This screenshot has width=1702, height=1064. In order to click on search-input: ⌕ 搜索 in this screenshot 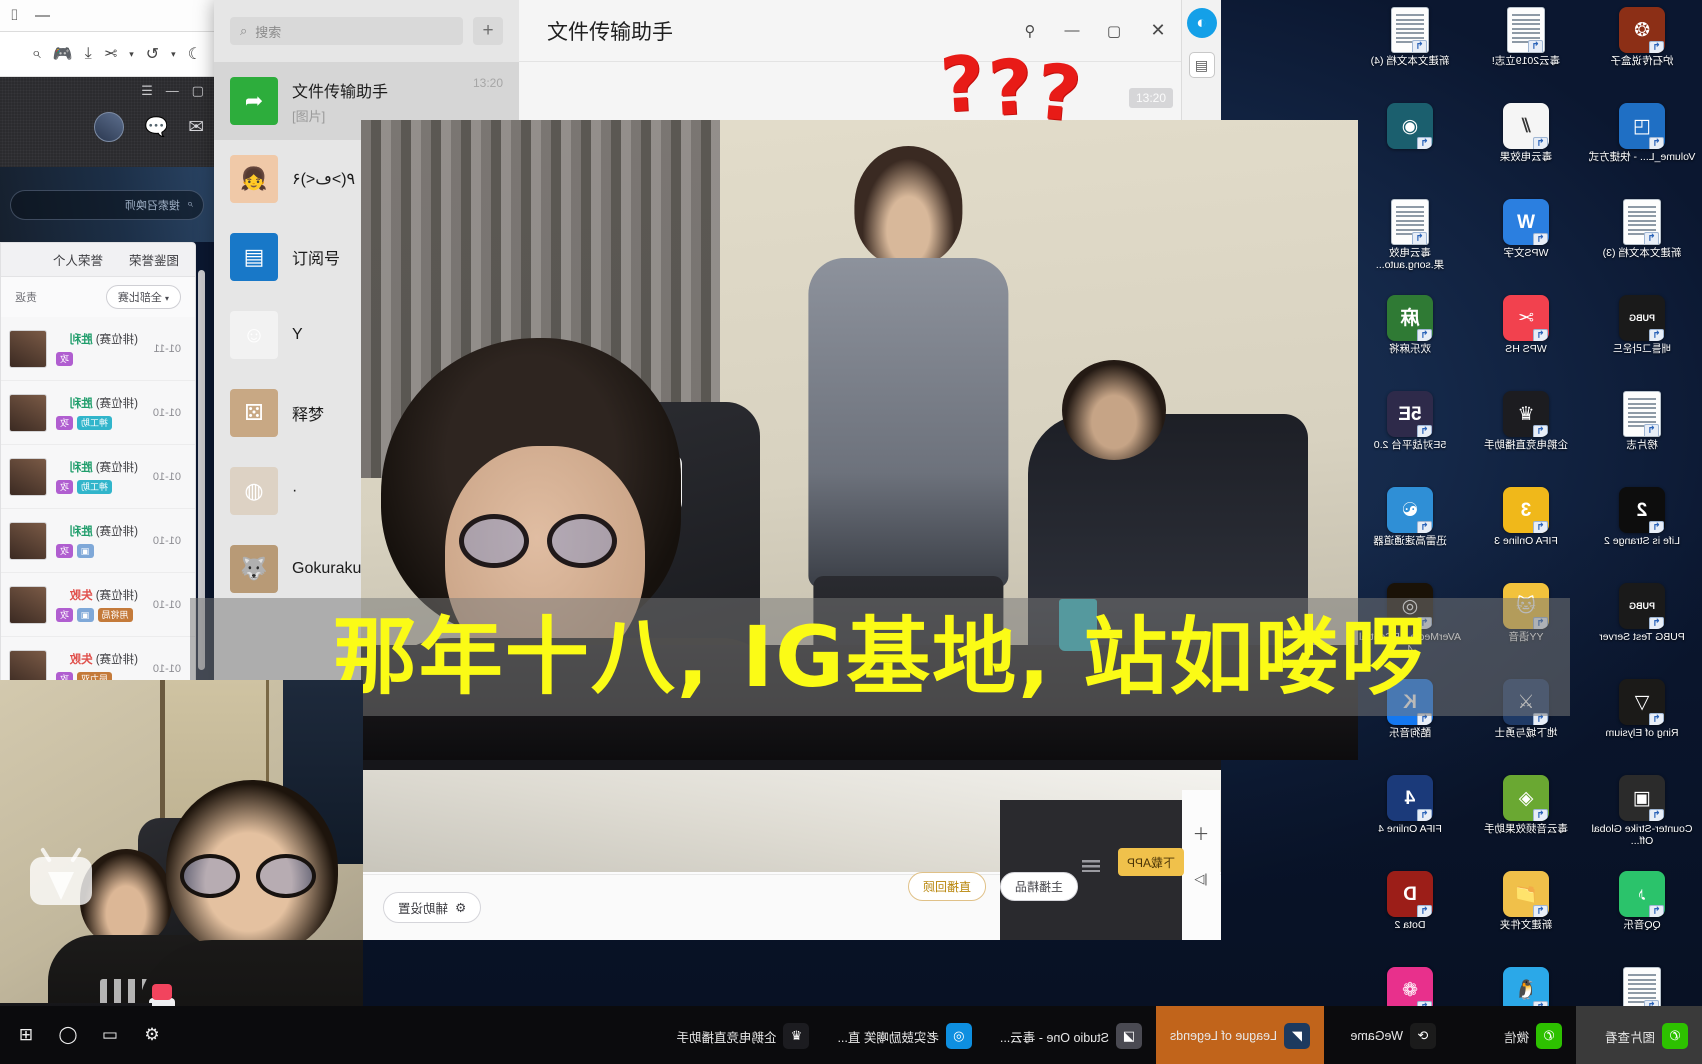, I will do `click(346, 31)`.